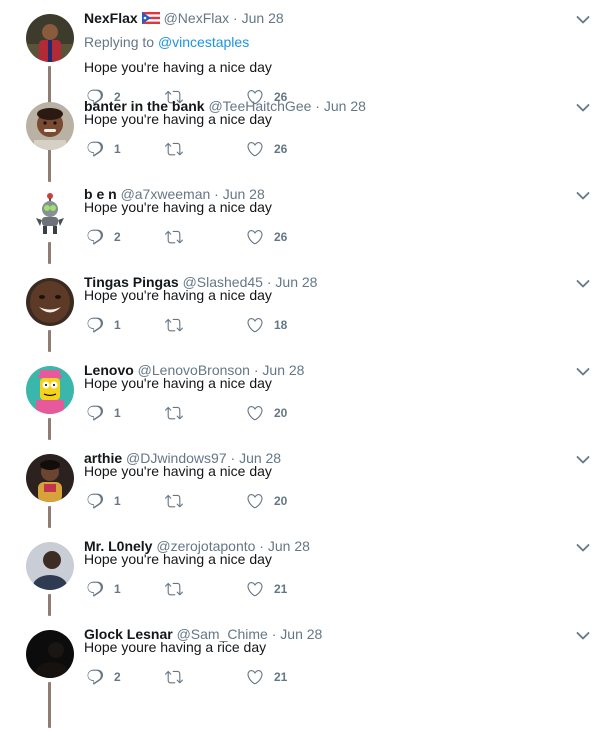  I want to click on tweet-actions: 1 18, so click(216, 325).